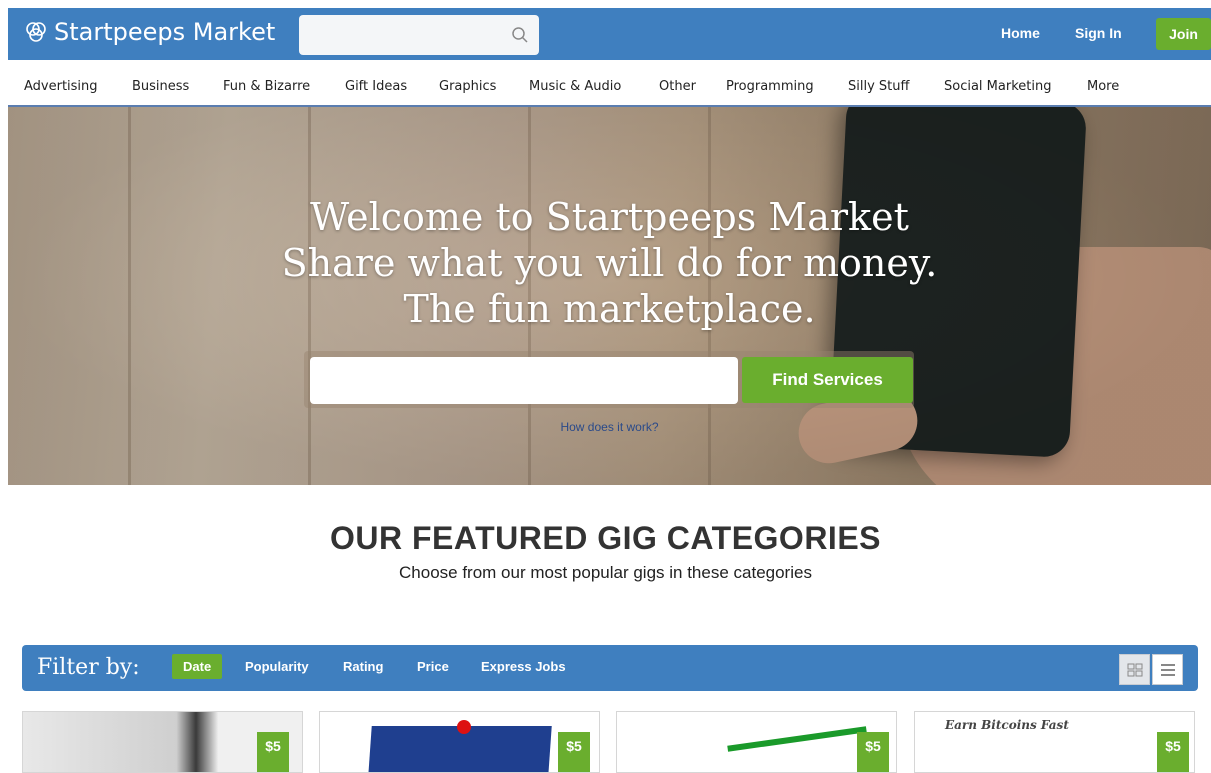 The image size is (1211, 773). What do you see at coordinates (36, 32) in the screenshot?
I see `logo-icon` at bounding box center [36, 32].